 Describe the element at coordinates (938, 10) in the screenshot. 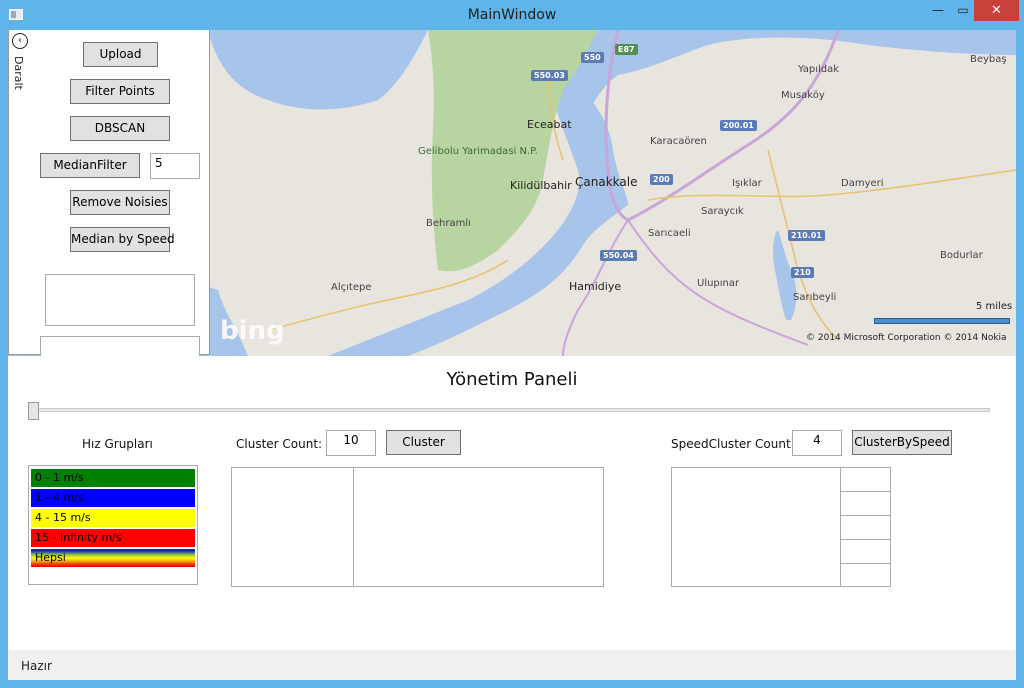

I see `minimize-icon: —` at that location.